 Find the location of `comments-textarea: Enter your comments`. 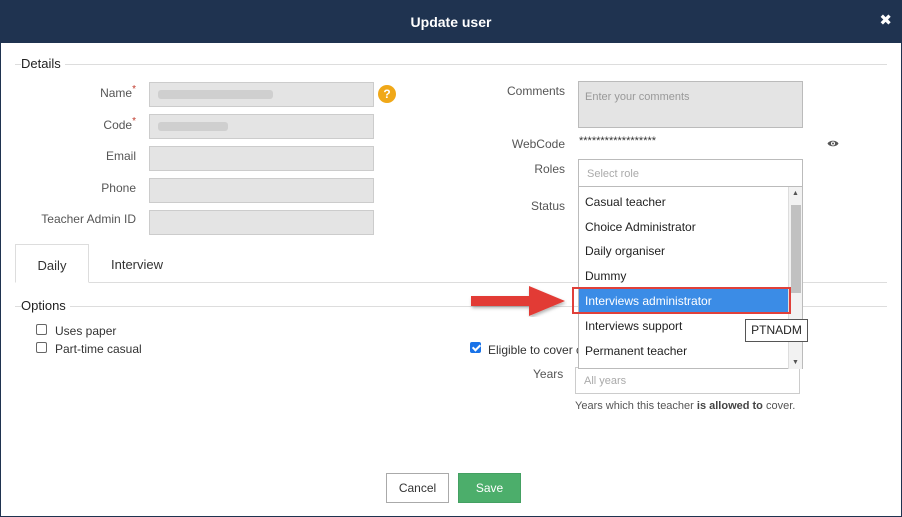

comments-textarea: Enter your comments is located at coordinates (690, 104).